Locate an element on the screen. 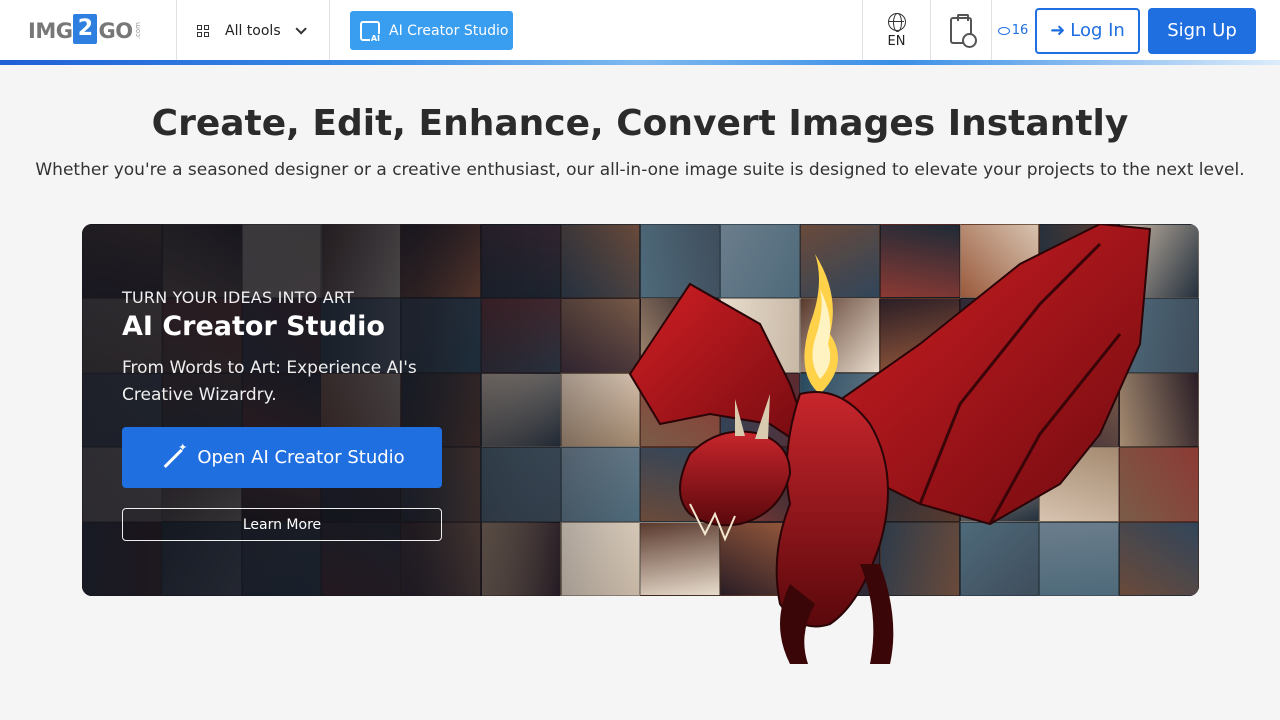  history-button is located at coordinates (961, 30).